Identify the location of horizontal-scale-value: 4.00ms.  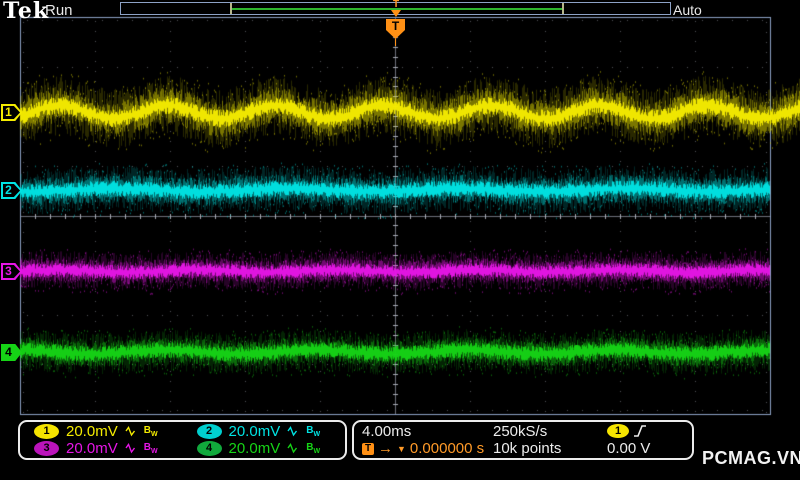
(387, 431).